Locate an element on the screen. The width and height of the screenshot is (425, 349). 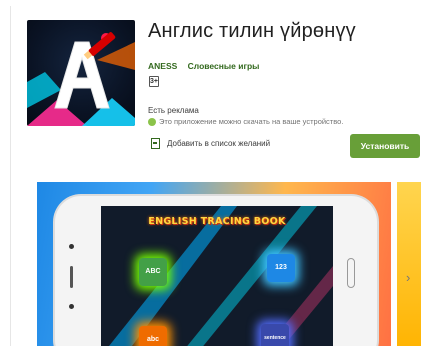
info-icon is located at coordinates (152, 121).